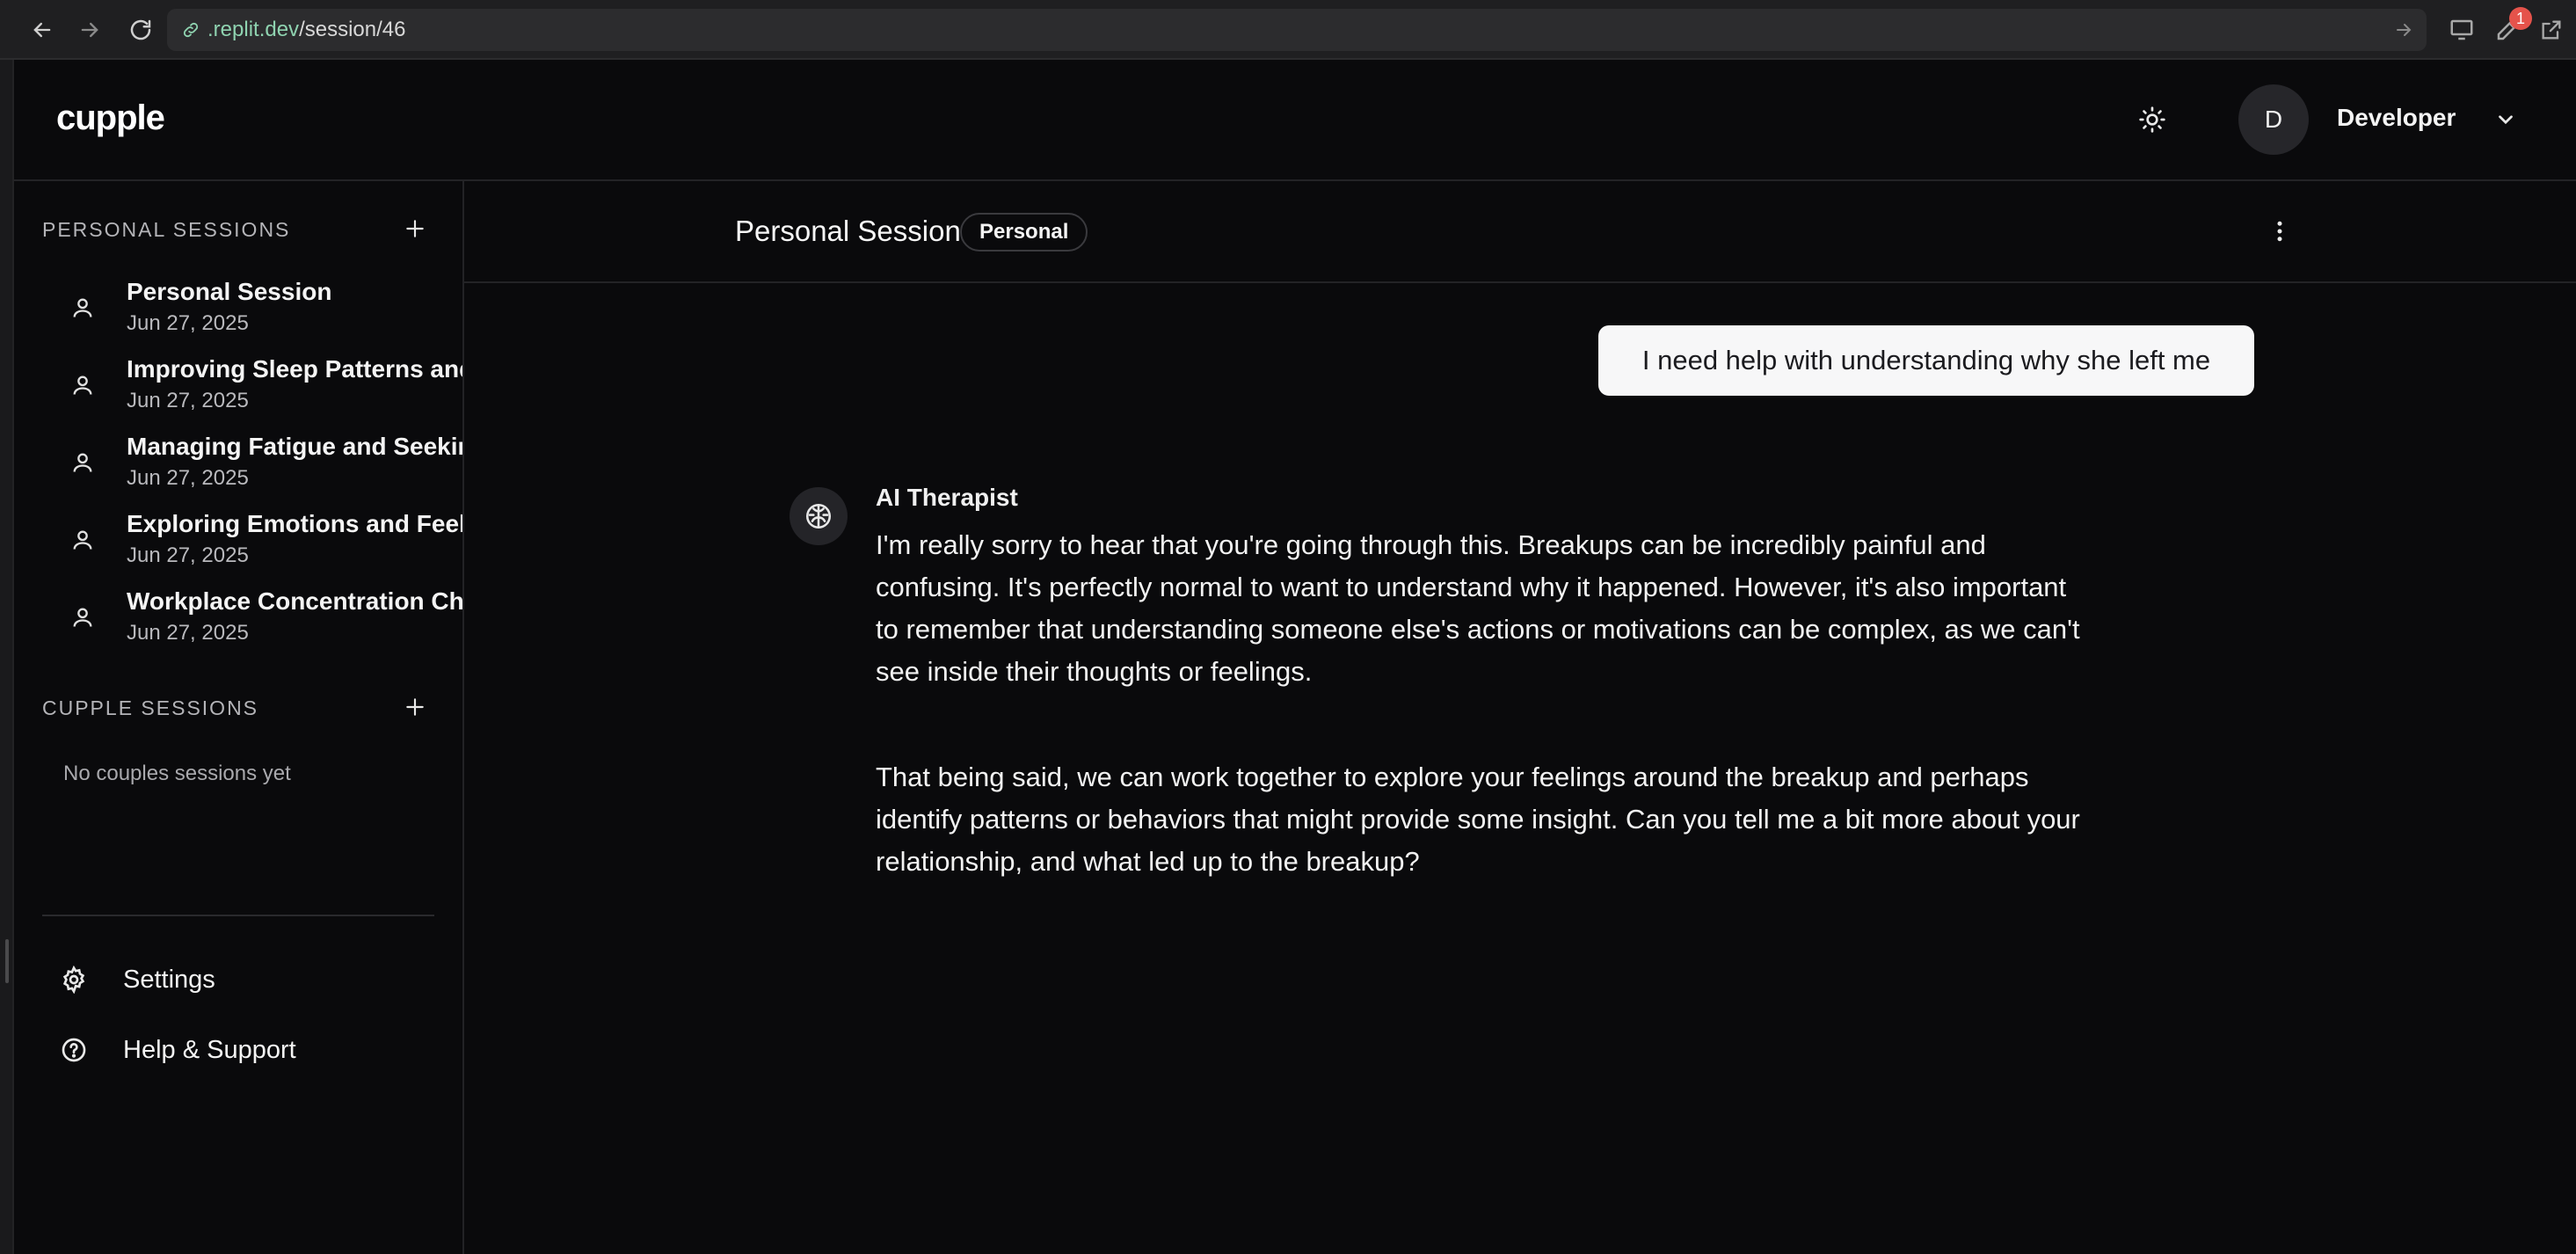  I want to click on session-item: Workplace Concentration Cha Jun 27, 2025, so click(239, 621).